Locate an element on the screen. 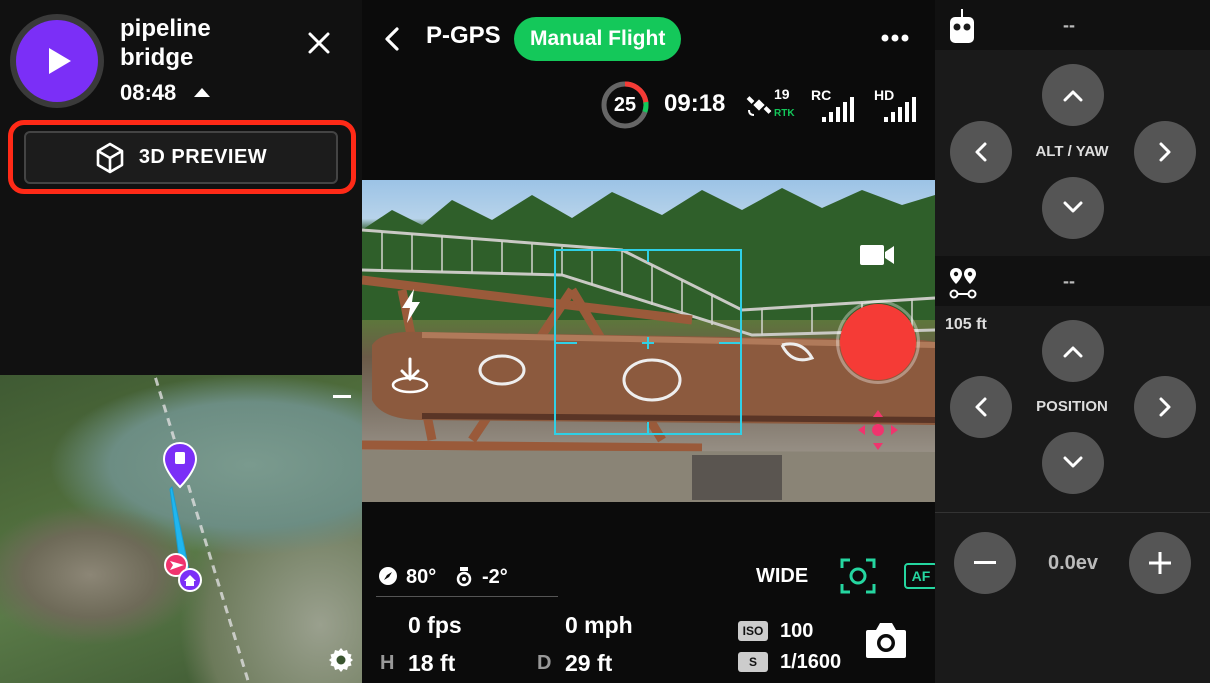 Image resolution: width=1210 pixels, height=683 pixels. hd-signal-bars-icon is located at coordinates (900, 109).